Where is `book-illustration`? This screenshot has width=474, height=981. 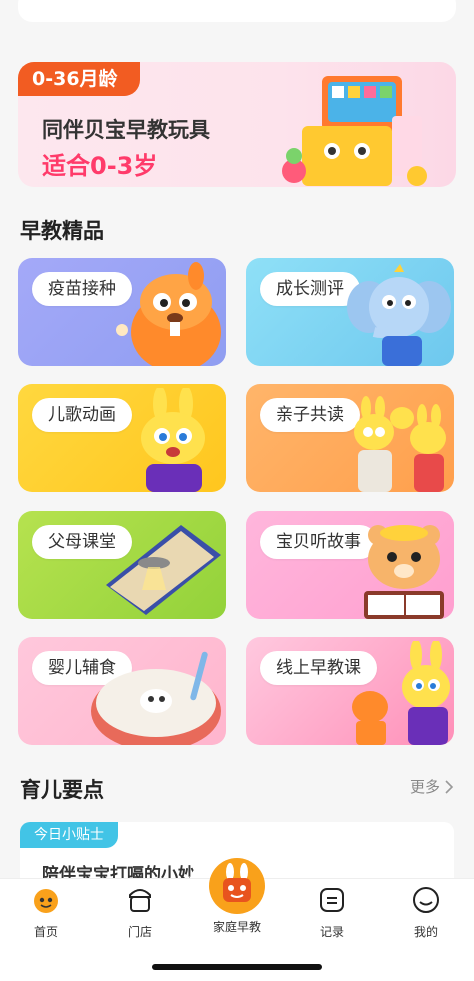 book-illustration is located at coordinates (163, 570).